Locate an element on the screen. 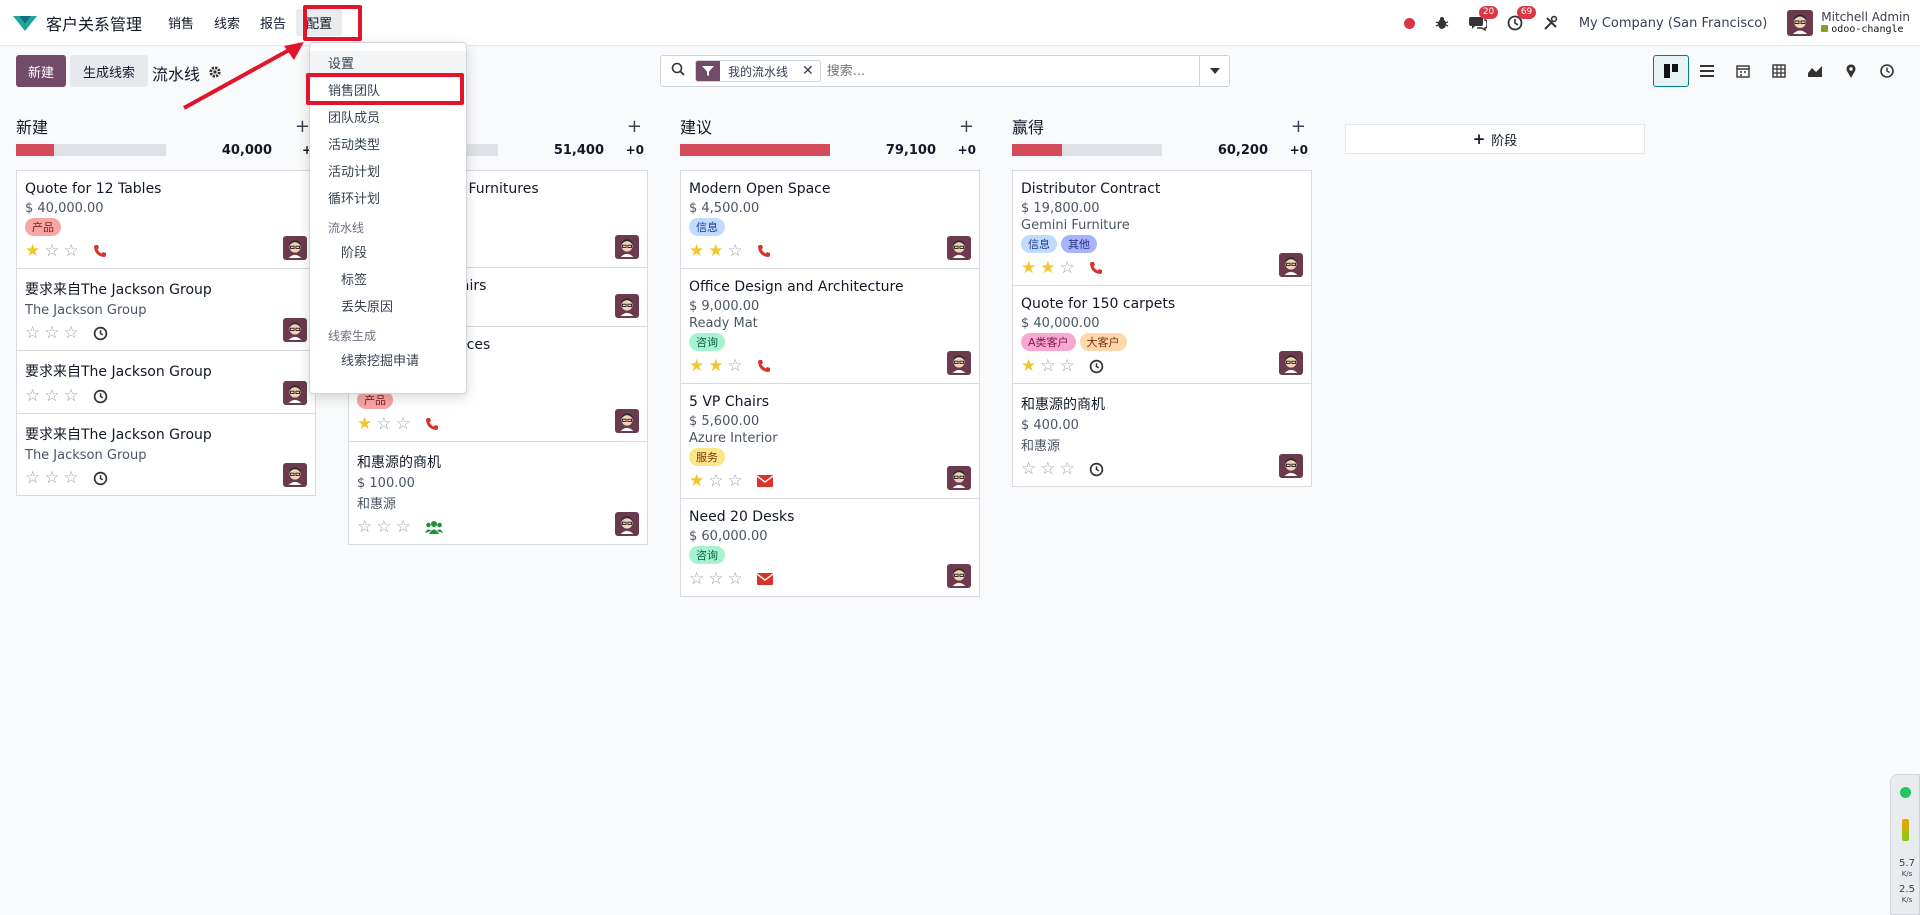  dropdown-item: 标签 is located at coordinates (388, 280).